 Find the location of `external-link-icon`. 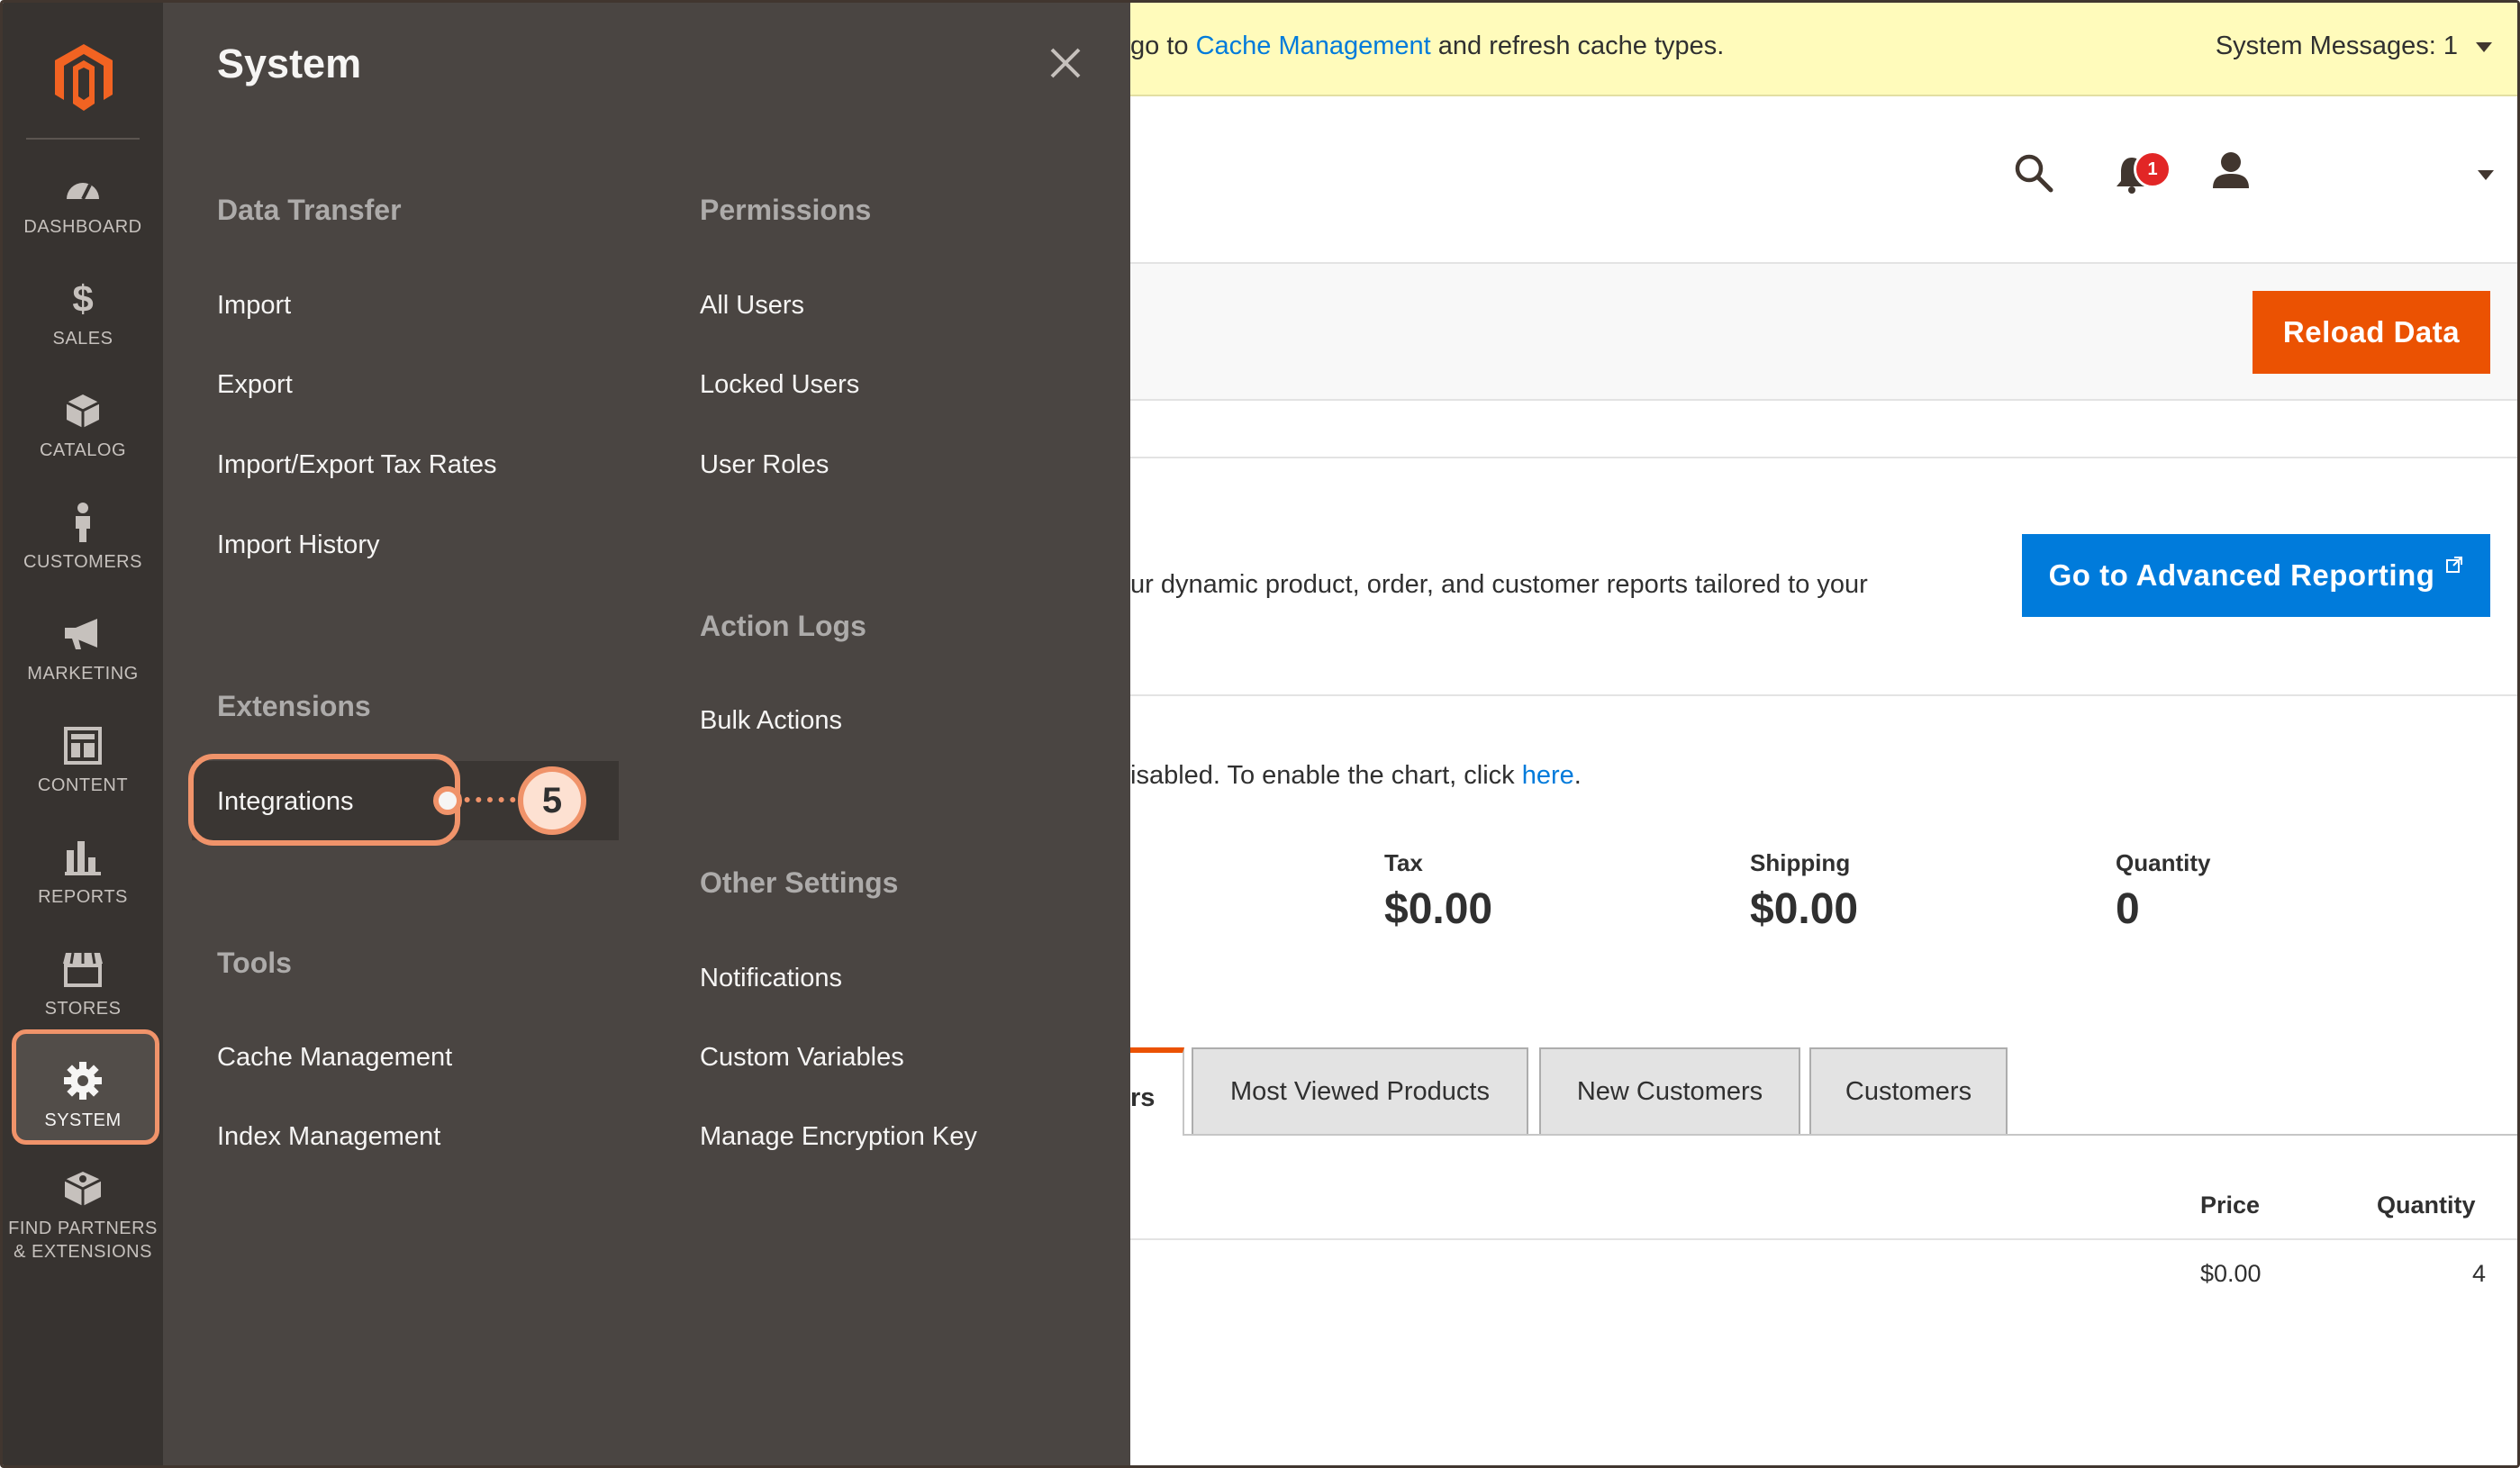

external-link-icon is located at coordinates (2454, 565).